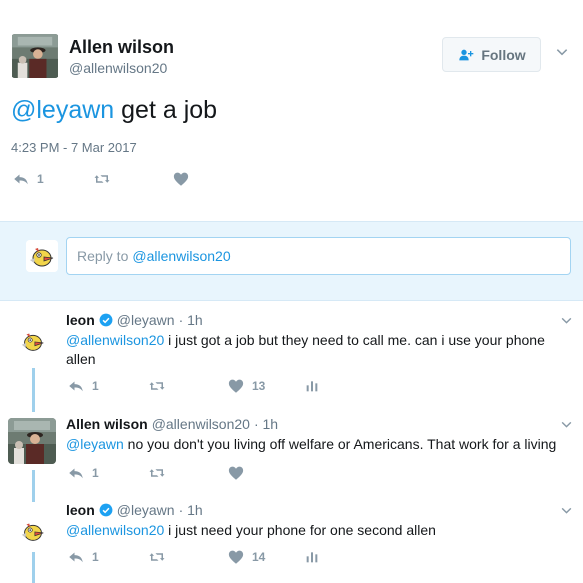 The image size is (583, 583). I want to click on like-action: 14, so click(245, 557).